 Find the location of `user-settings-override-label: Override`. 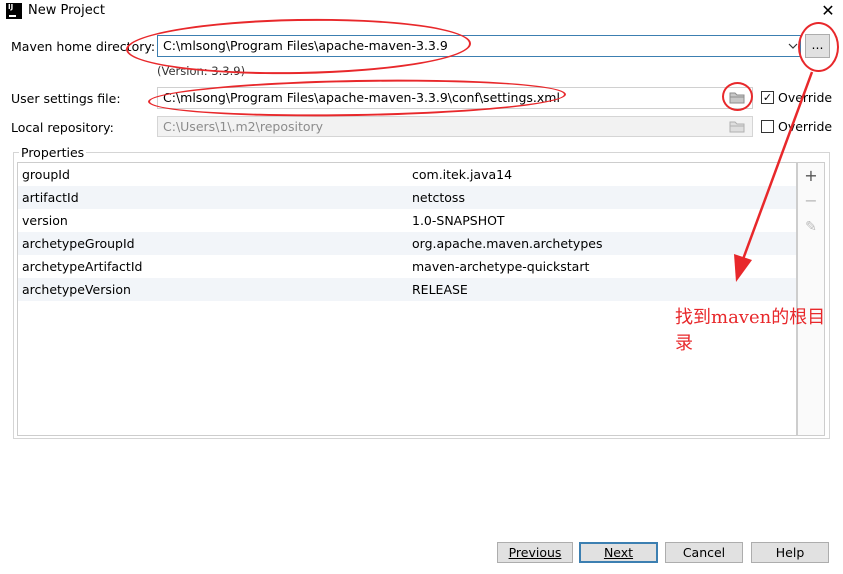

user-settings-override-label: Override is located at coordinates (805, 97).